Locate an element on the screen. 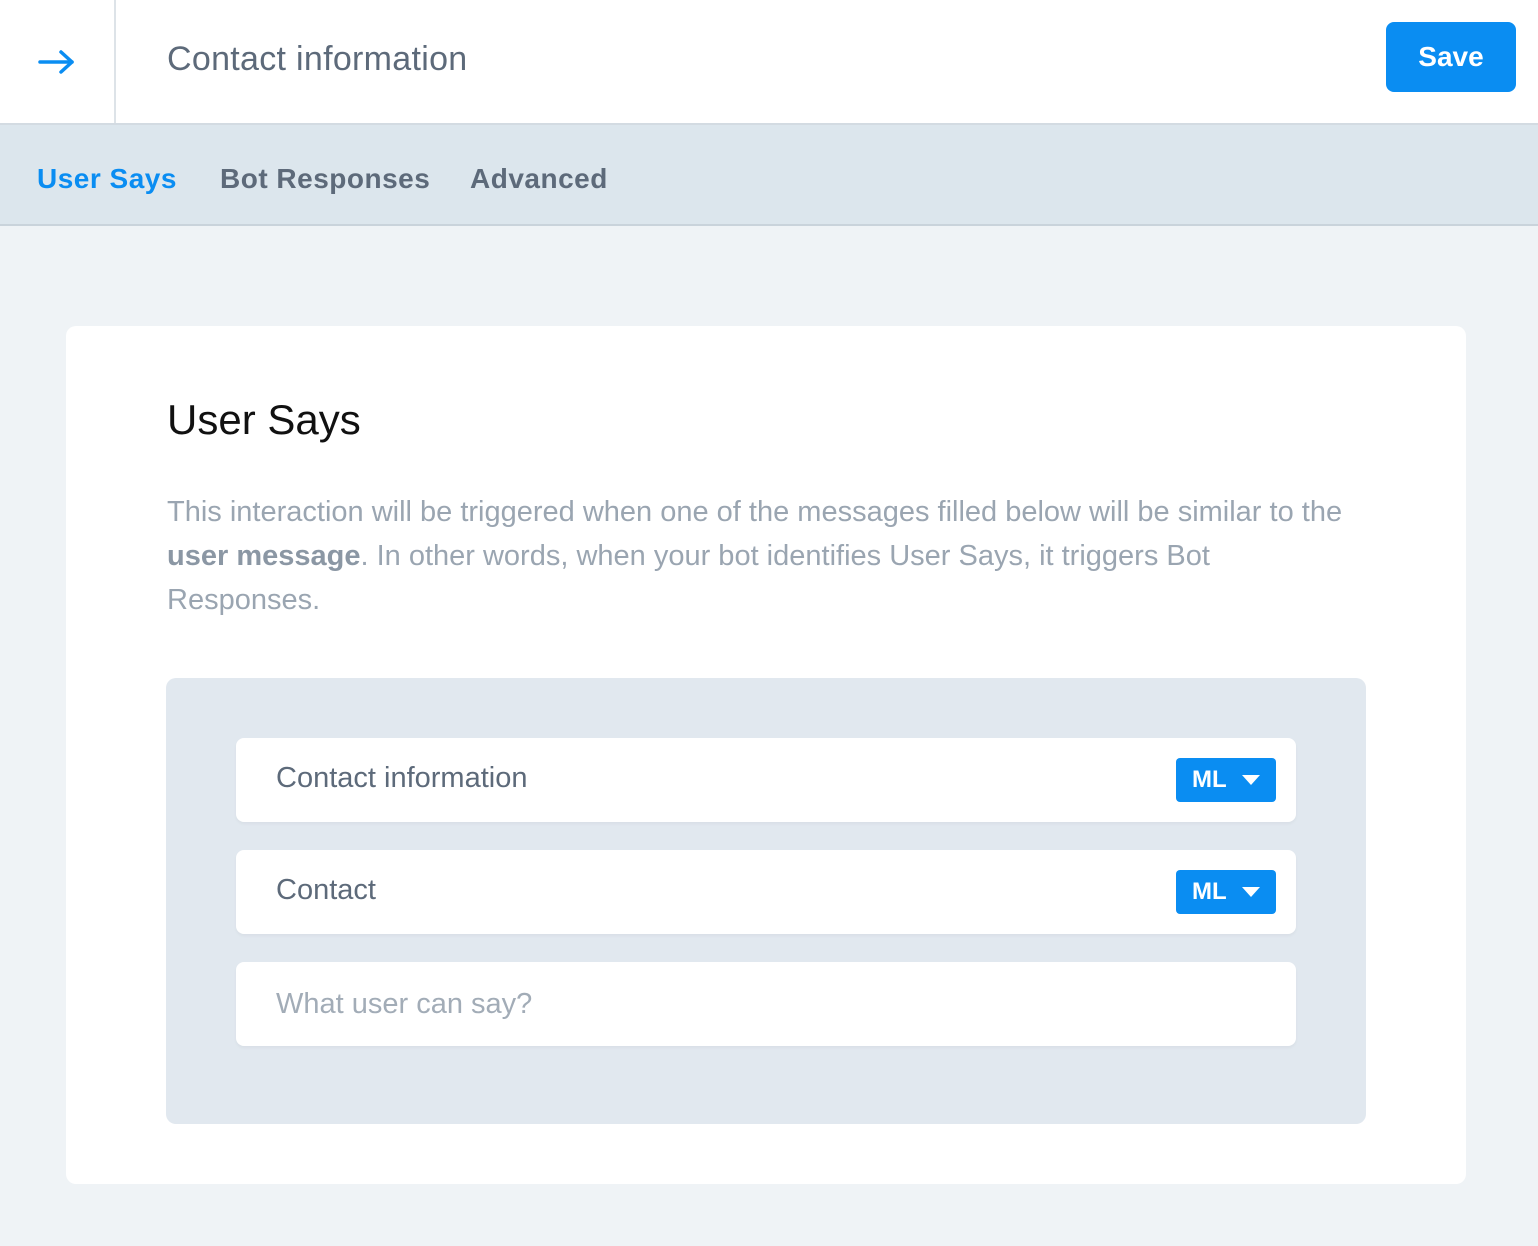 The width and height of the screenshot is (1538, 1246). header-bar: Contact information Save is located at coordinates (769, 62).